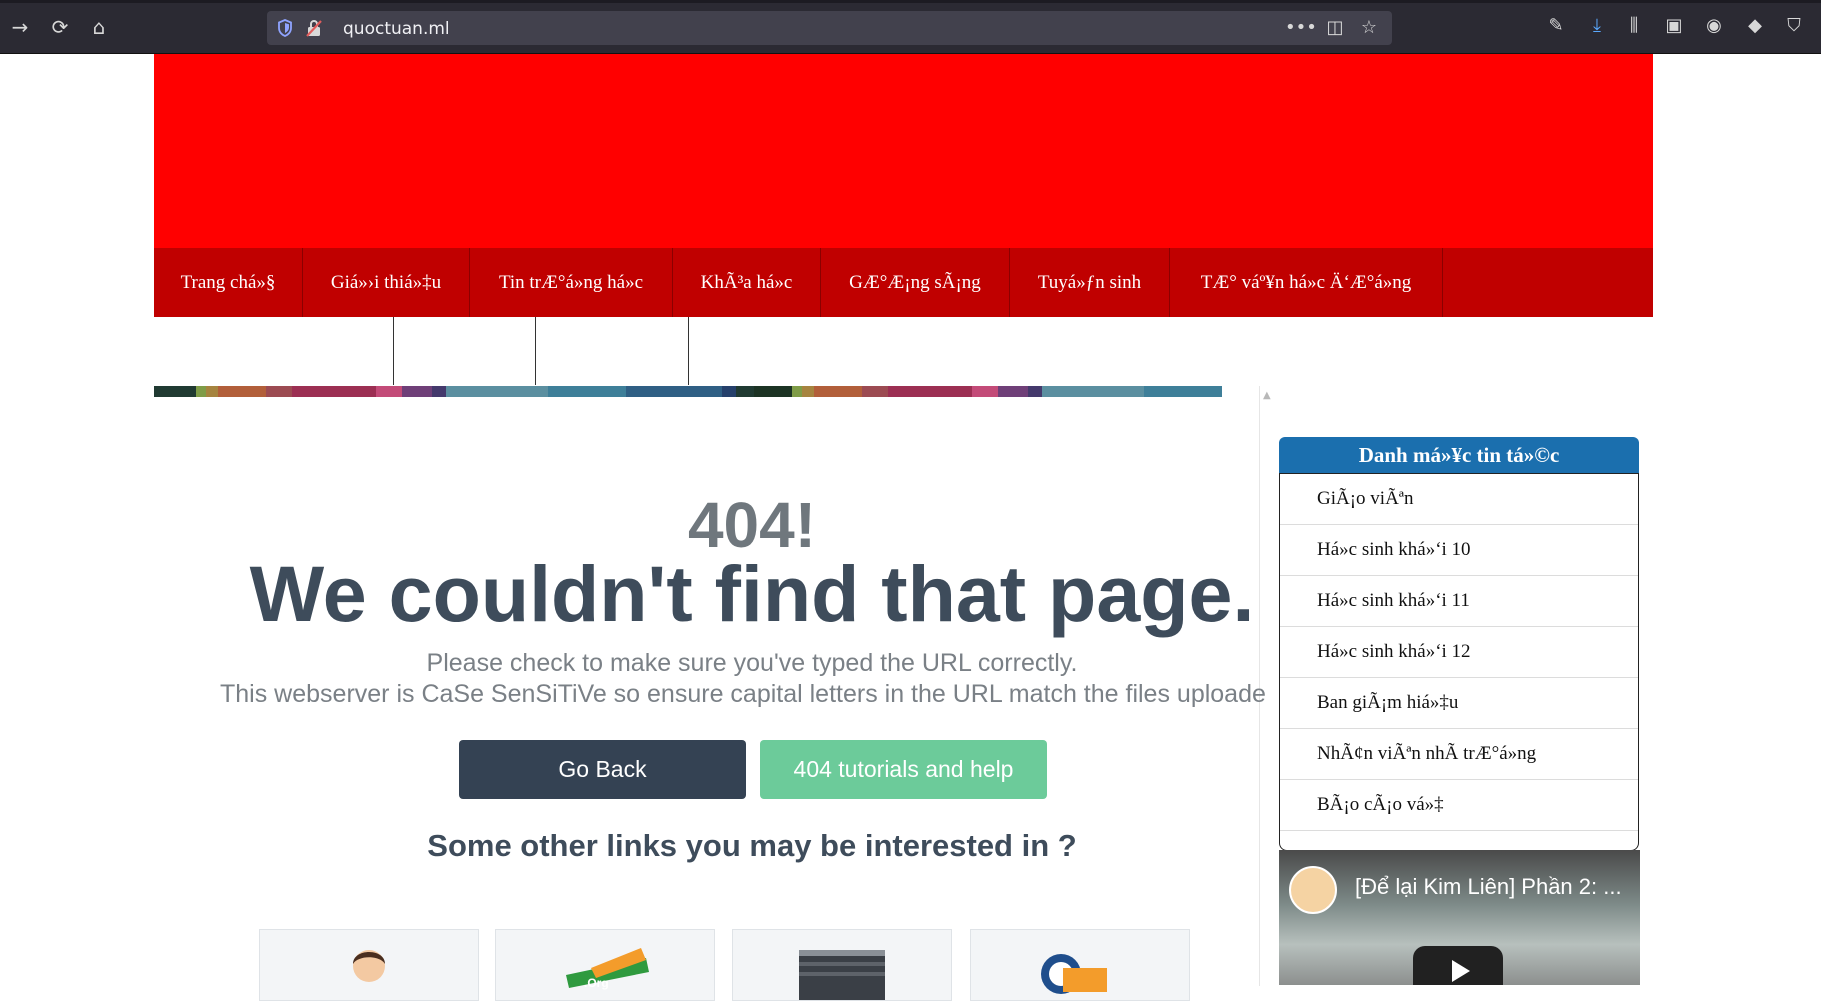  I want to click on more-icon: •••, so click(1301, 28).